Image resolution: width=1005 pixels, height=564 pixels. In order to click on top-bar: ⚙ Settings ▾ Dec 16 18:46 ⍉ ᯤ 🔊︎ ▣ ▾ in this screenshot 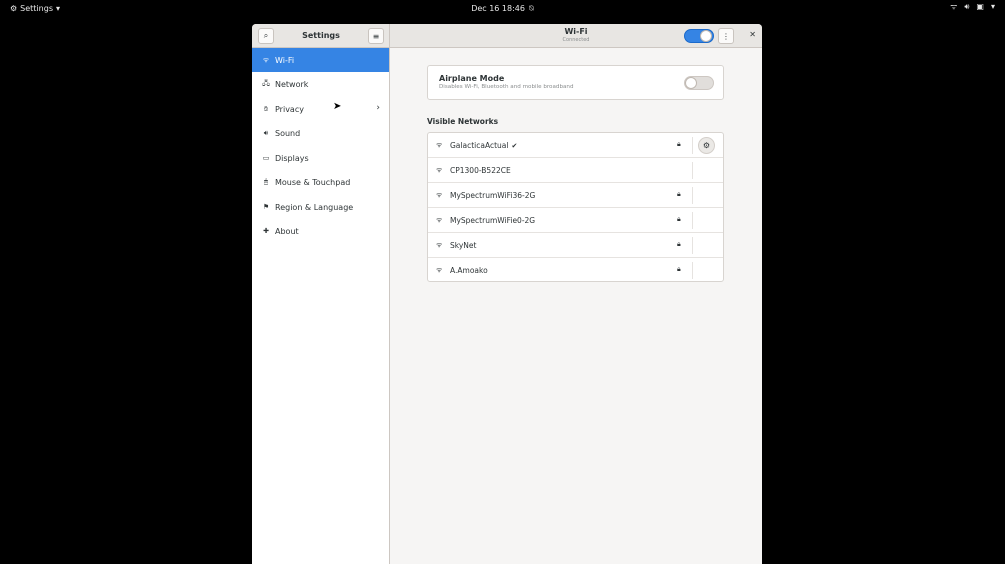, I will do `click(502, 9)`.